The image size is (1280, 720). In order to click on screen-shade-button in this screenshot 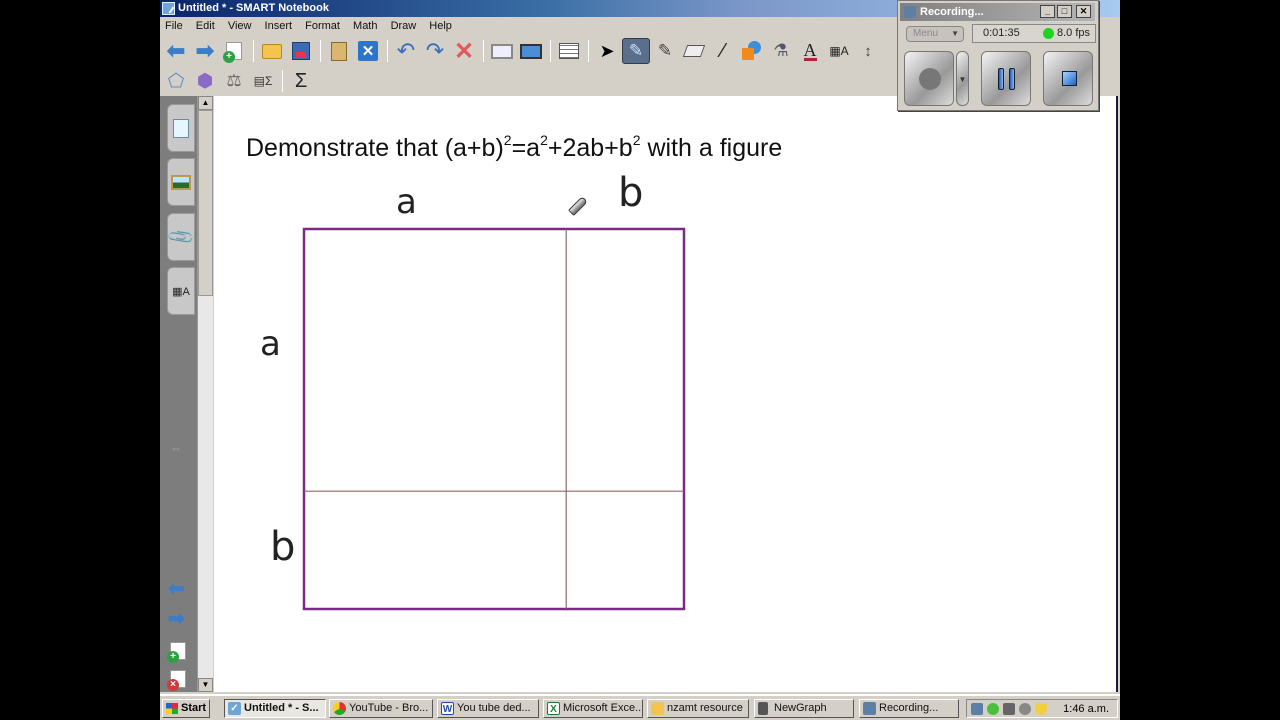, I will do `click(502, 51)`.